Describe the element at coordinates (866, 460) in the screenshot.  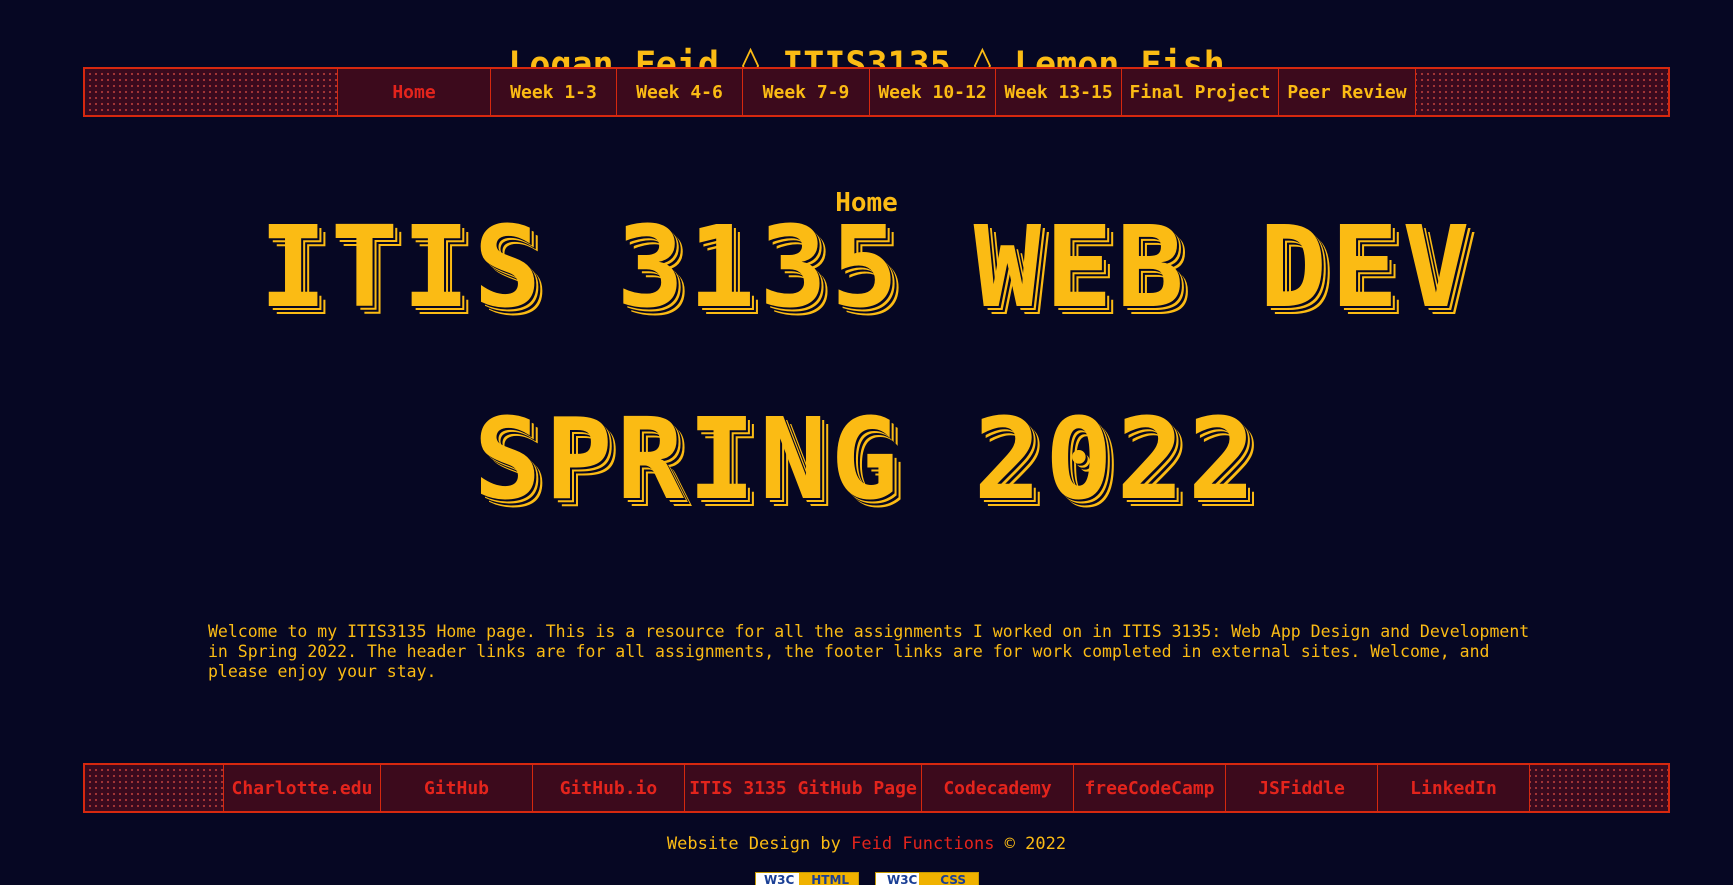
I see `hero-title-line-2: SPRING 2022` at that location.